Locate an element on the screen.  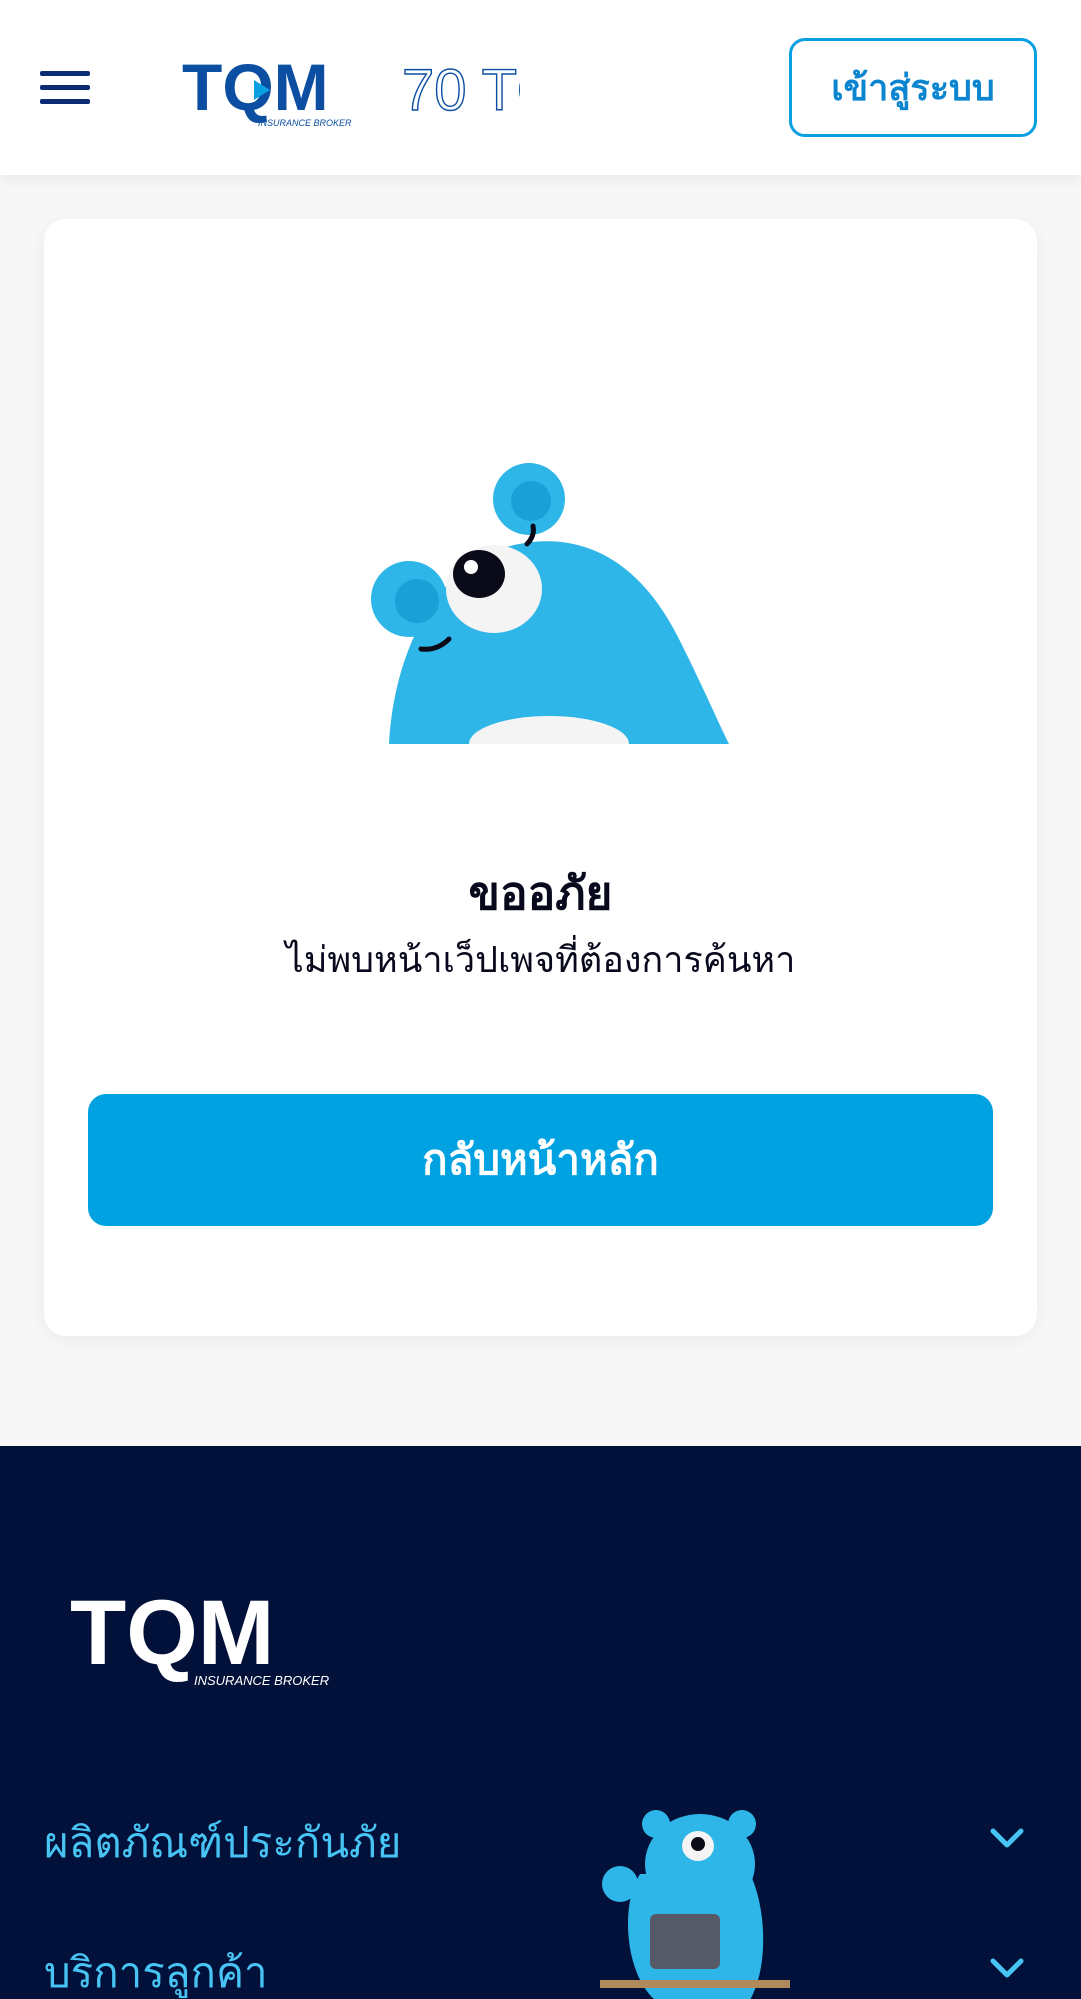
footer-tqm-logo: TQM INSURANCE BROKER is located at coordinates (220, 1635).